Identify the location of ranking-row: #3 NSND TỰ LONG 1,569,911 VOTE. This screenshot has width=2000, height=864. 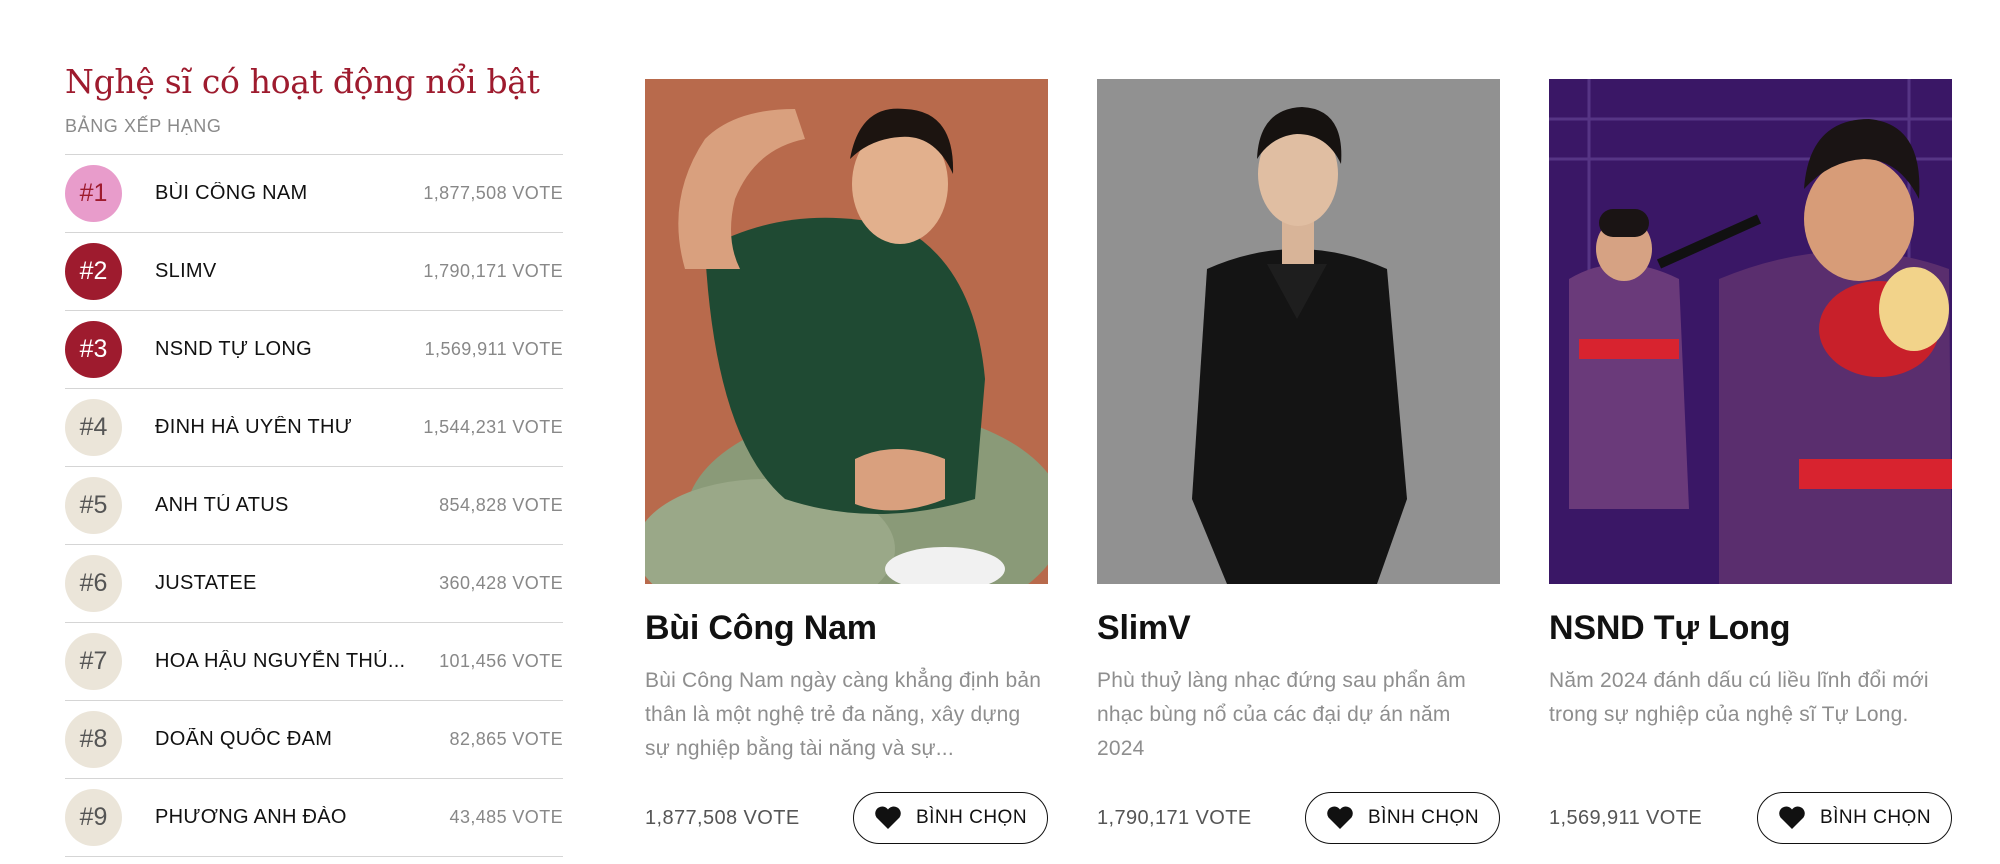
(314, 350).